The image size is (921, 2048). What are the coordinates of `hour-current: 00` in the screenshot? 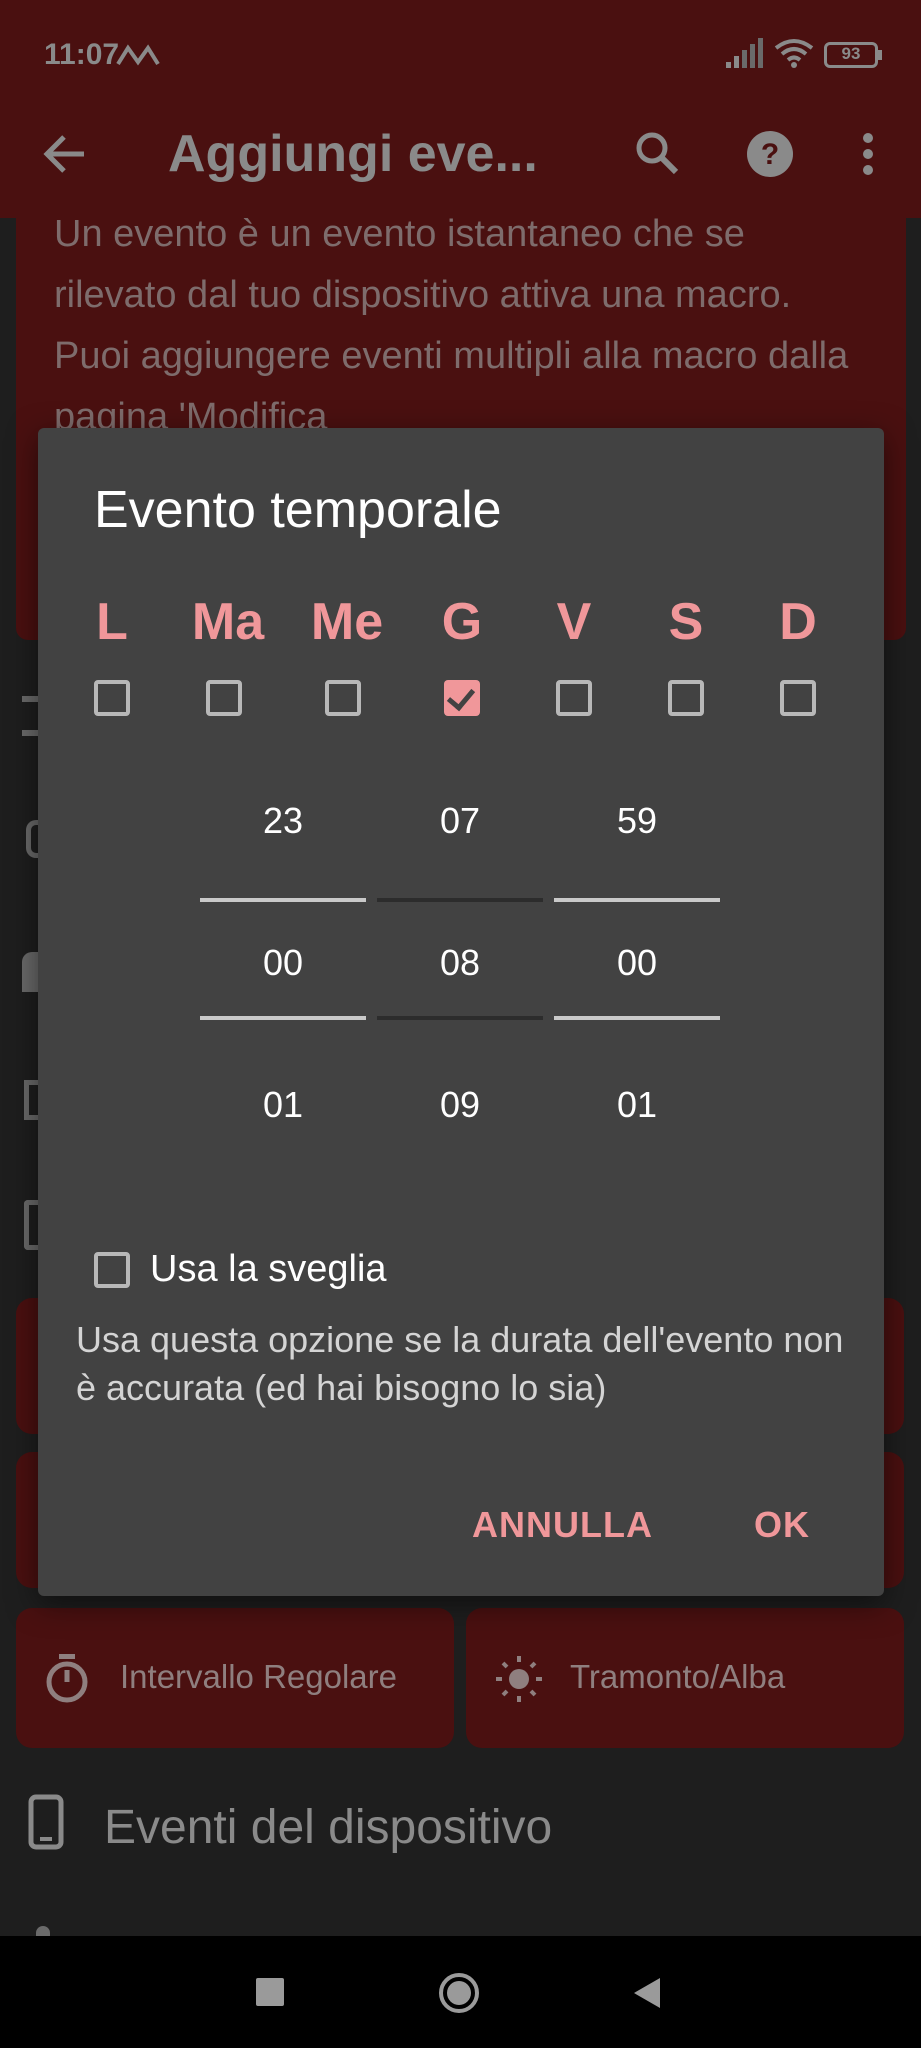 It's located at (283, 963).